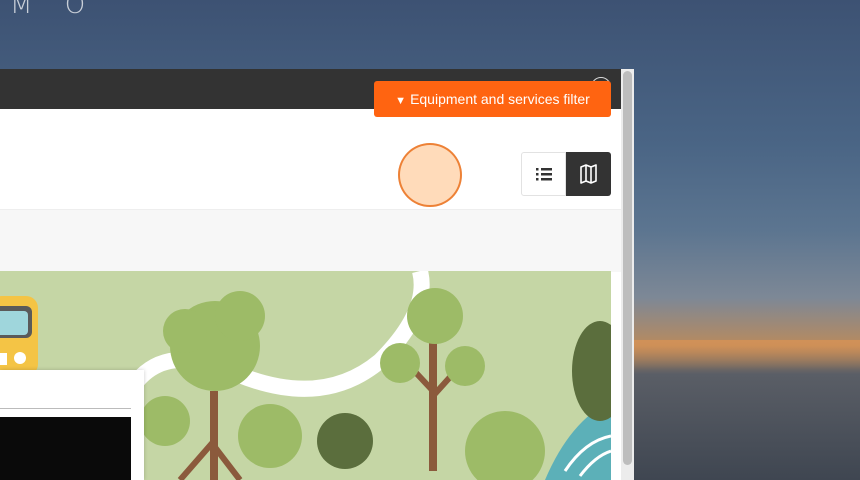 This screenshot has width=860, height=480. What do you see at coordinates (310, 240) in the screenshot?
I see `view-toolbar` at bounding box center [310, 240].